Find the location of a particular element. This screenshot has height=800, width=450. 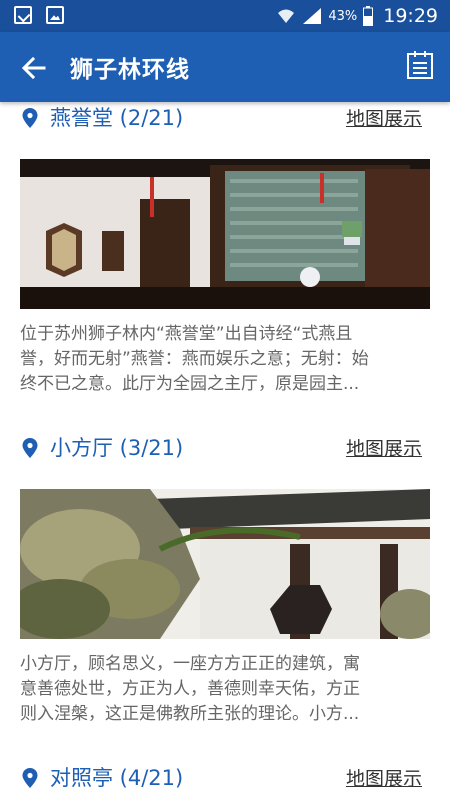

signal-icon is located at coordinates (312, 16).